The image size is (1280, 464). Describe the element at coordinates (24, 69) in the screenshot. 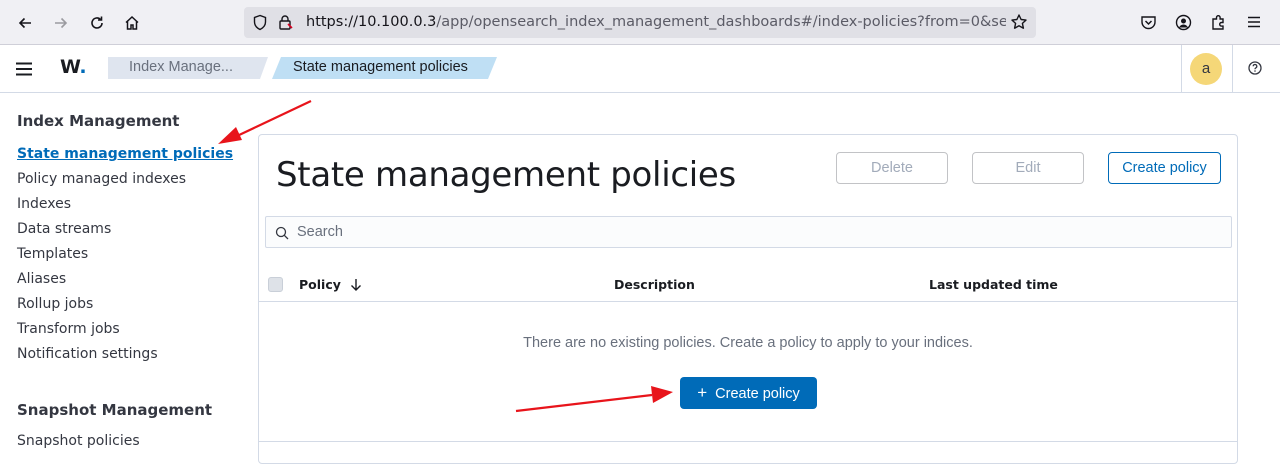

I see `hamburger-menu-icon` at that location.